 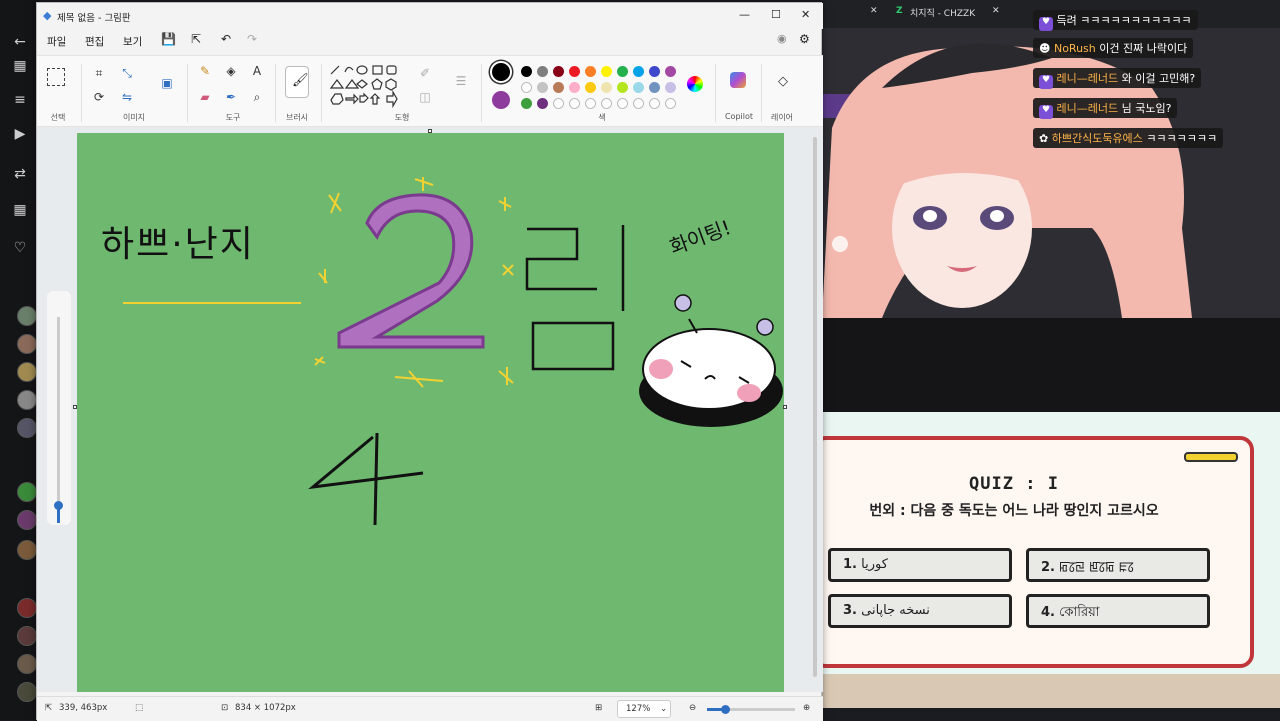 I want to click on vertical-zoom-thumb, so click(x=58, y=505).